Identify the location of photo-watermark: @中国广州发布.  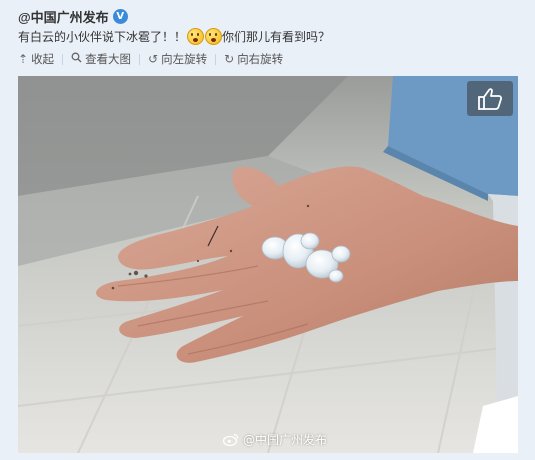
(275, 439).